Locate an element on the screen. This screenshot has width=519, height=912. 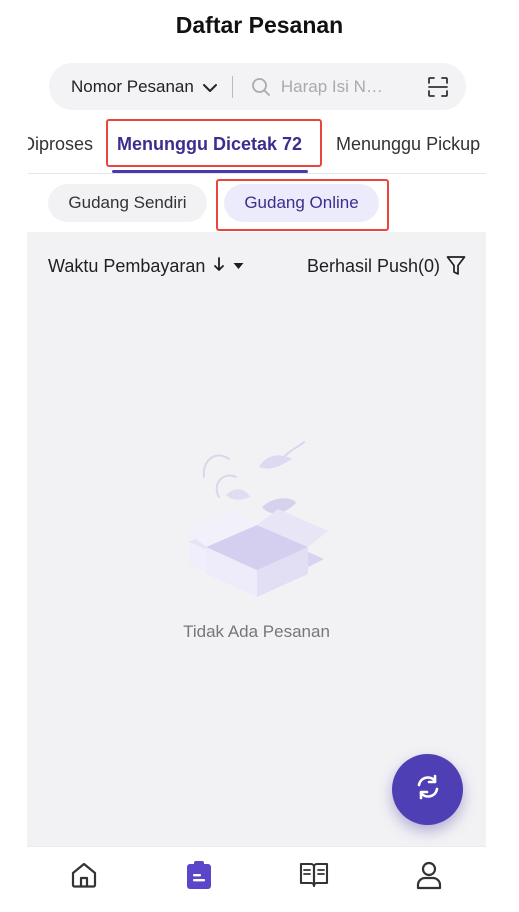
search-bar: Nomor Pesanan is located at coordinates (257, 86).